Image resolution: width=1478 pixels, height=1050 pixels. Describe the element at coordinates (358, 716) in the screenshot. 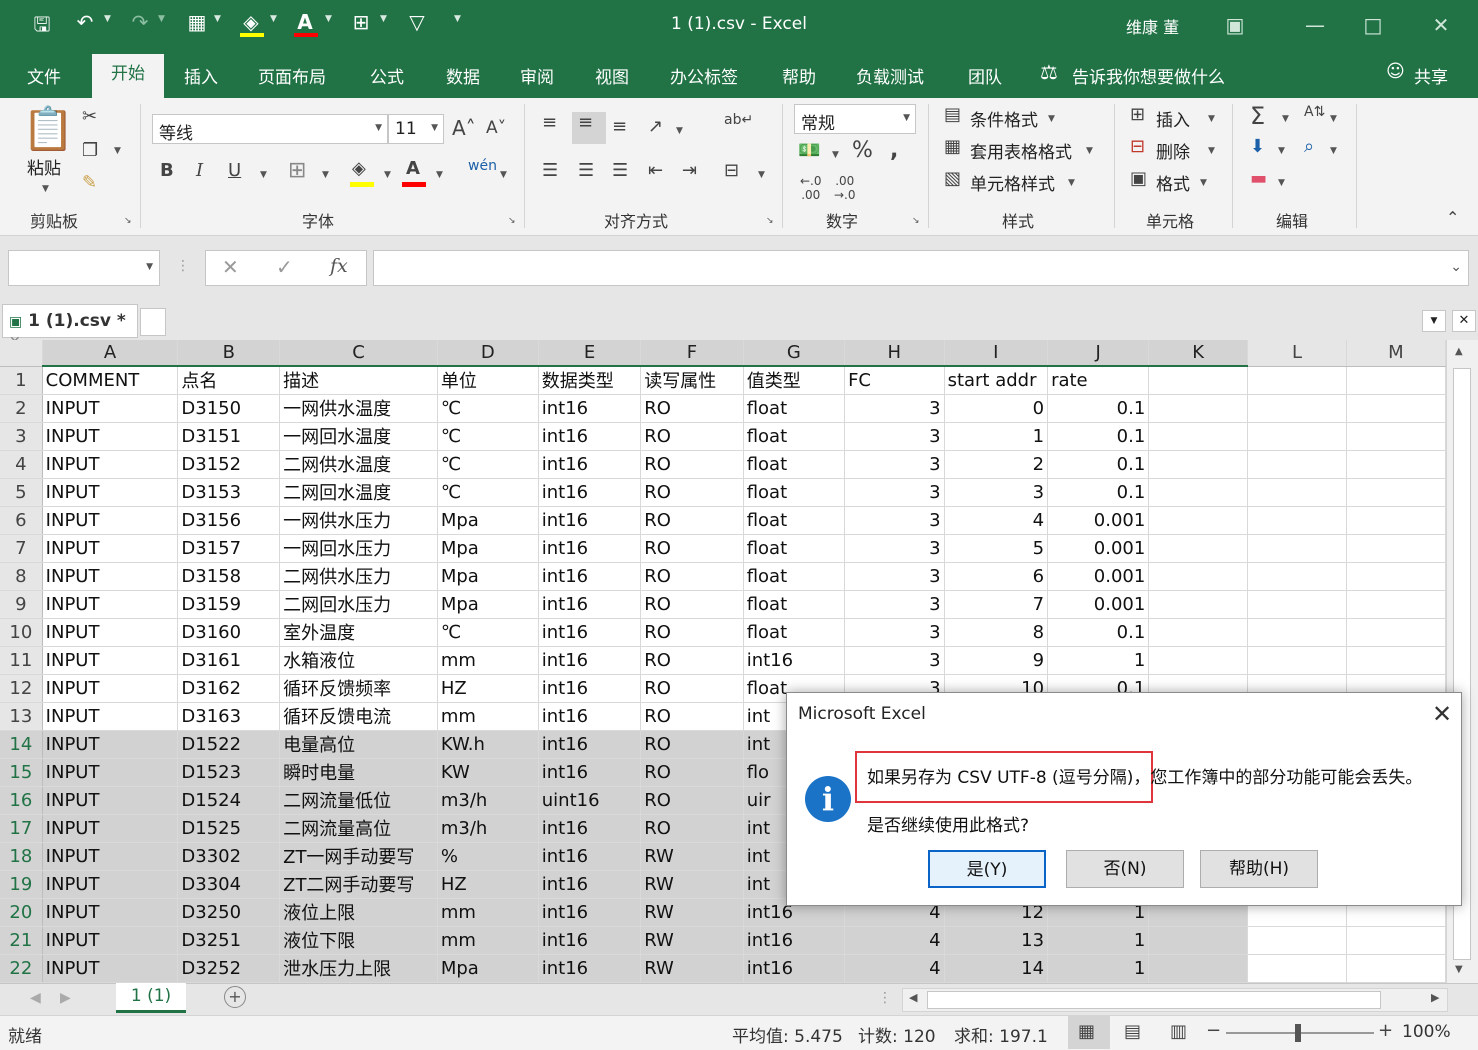

I see `cell: 循环反馈电流` at that location.